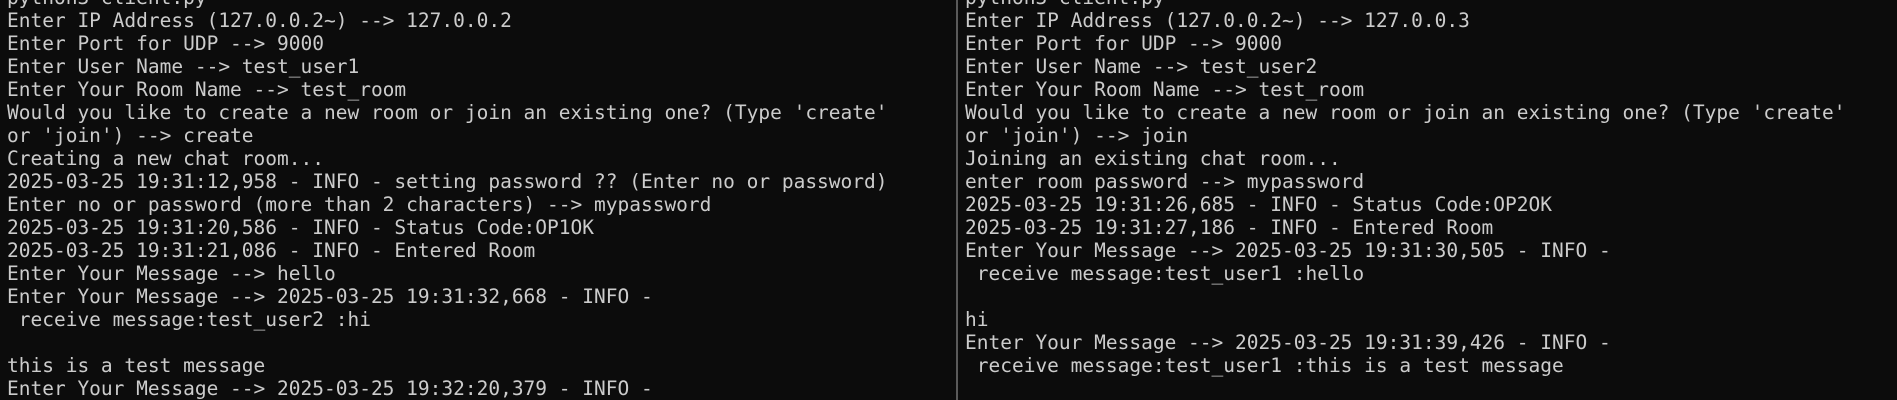 The width and height of the screenshot is (1897, 400). Describe the element at coordinates (171, 273) in the screenshot. I see `terminal-line: Enter Your Message --> hello` at that location.